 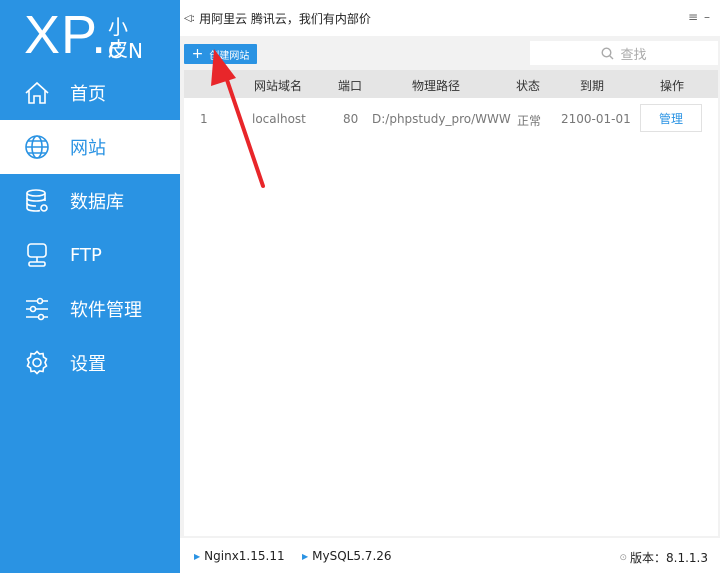 I want to click on manage-button: 管理, so click(x=671, y=118).